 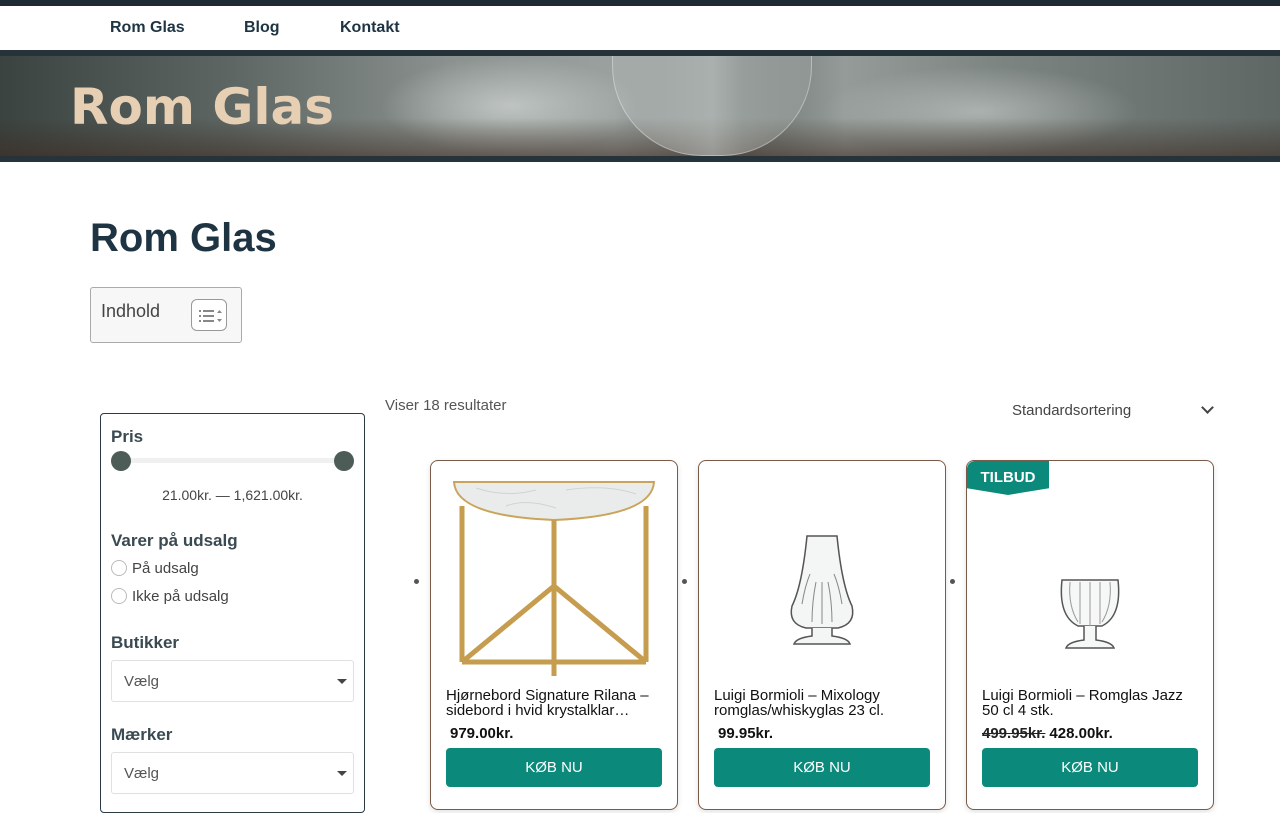 I want to click on hero-banner: Rom Glas, so click(x=640, y=106).